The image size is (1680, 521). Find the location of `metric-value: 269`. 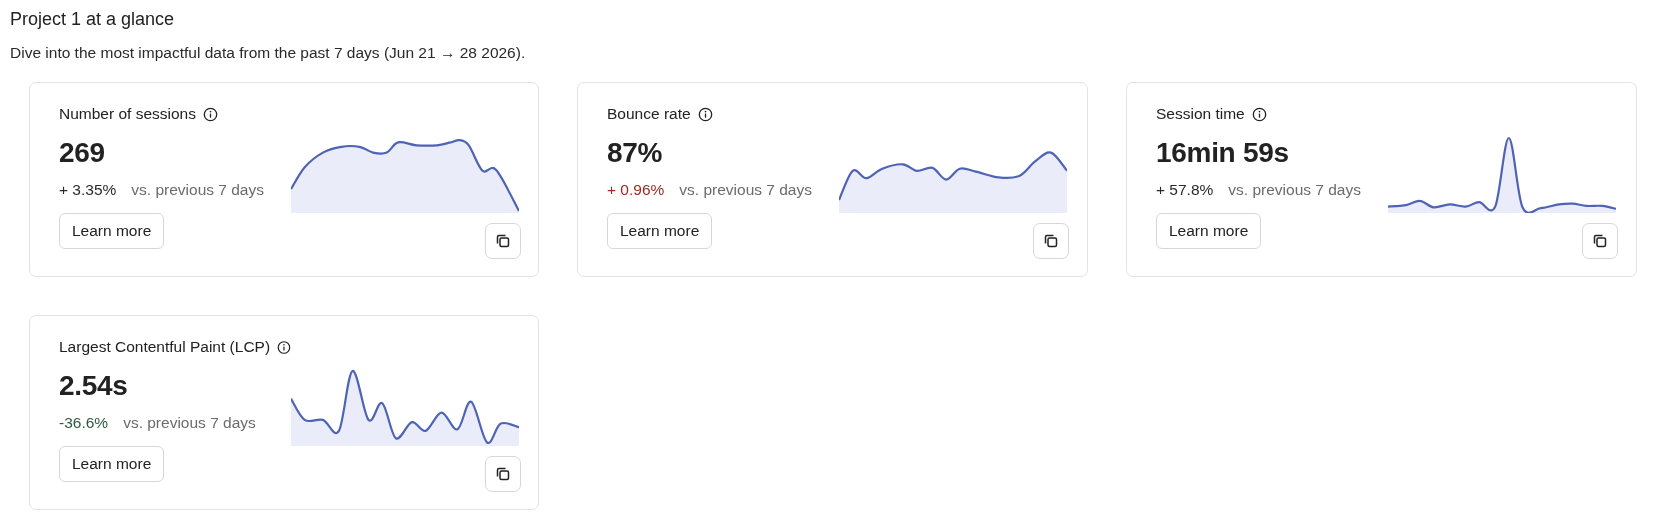

metric-value: 269 is located at coordinates (82, 153).